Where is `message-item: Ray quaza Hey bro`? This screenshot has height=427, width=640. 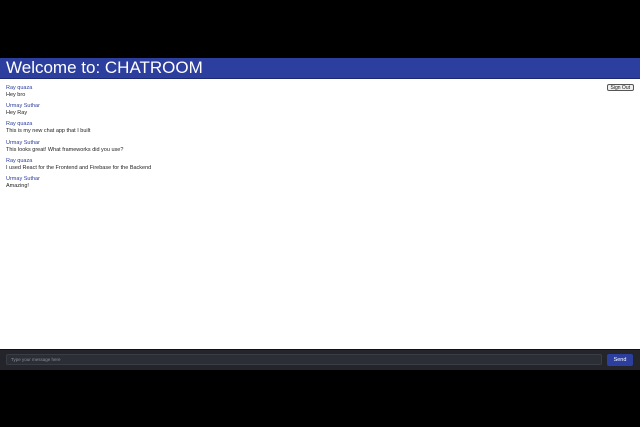
message-item: Ray quaza Hey bro is located at coordinates (296, 94).